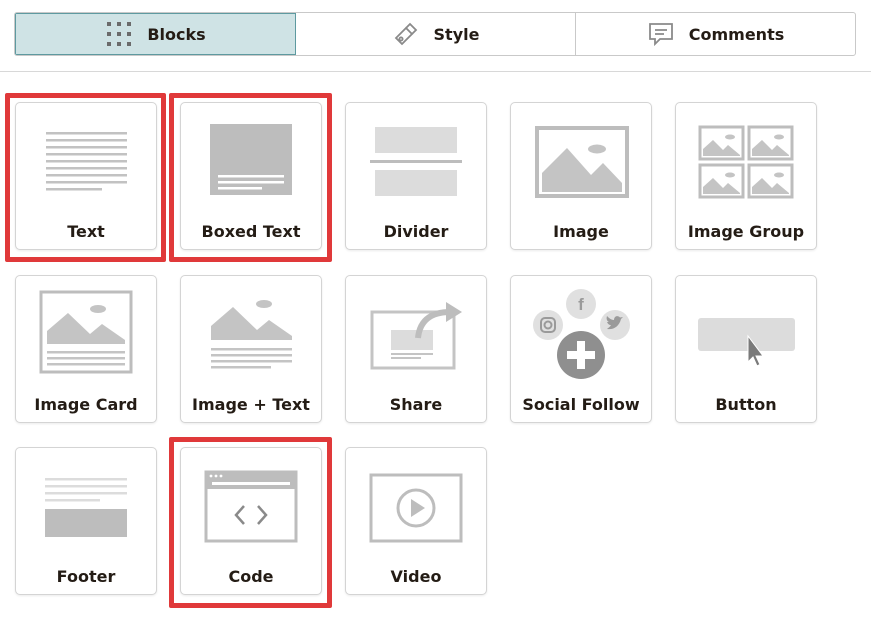 The width and height of the screenshot is (871, 627). I want to click on svg-text: f, so click(581, 304).